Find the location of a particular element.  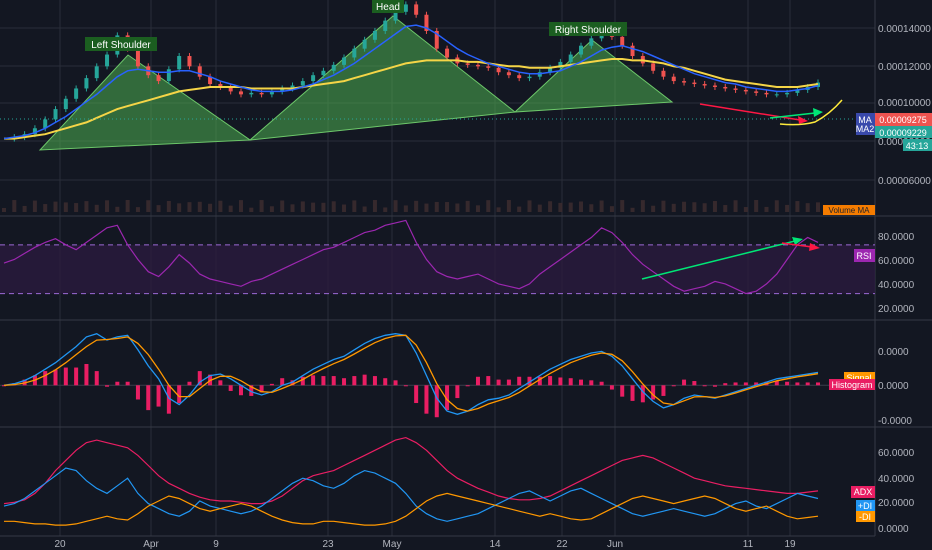

ma-legend-badge: MA MA2 is located at coordinates (865, 124).